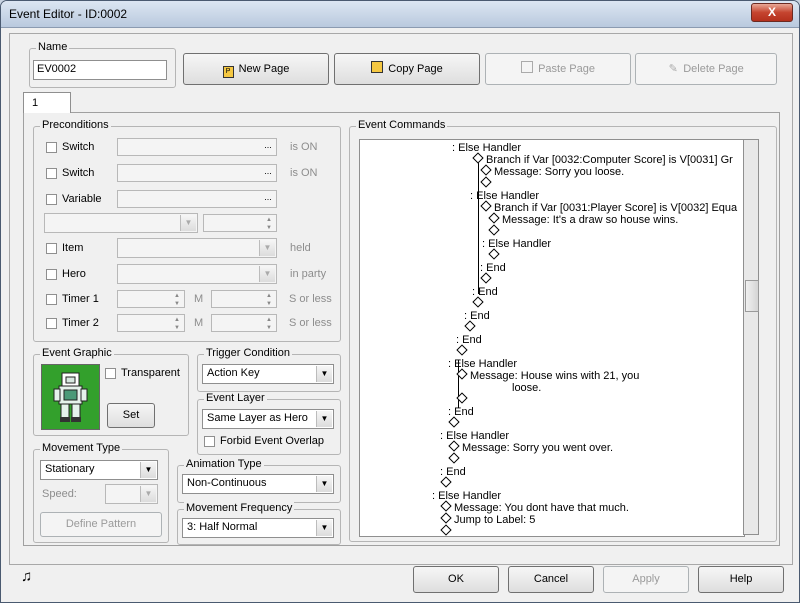 This screenshot has height=603, width=800. I want to click on movement-type-title: Movement Type, so click(81, 448).